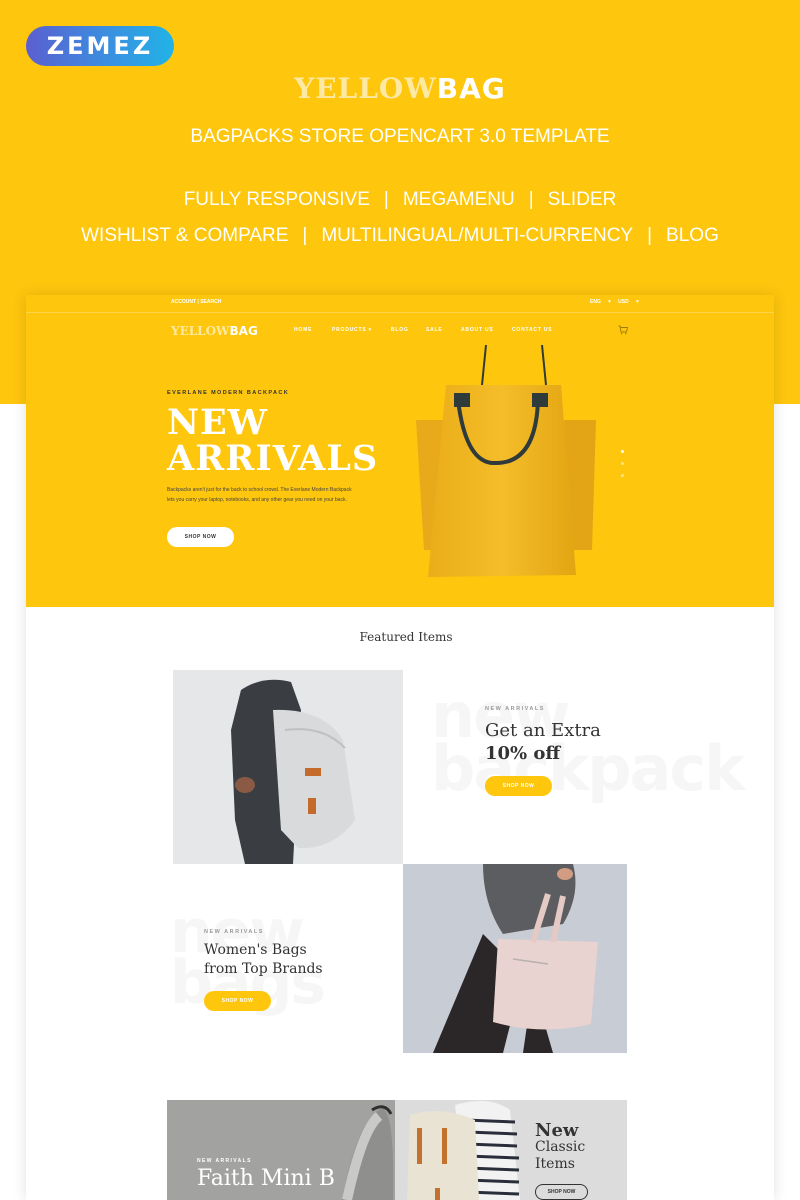 The height and width of the screenshot is (1200, 800). I want to click on backpack-photo, so click(288, 767).